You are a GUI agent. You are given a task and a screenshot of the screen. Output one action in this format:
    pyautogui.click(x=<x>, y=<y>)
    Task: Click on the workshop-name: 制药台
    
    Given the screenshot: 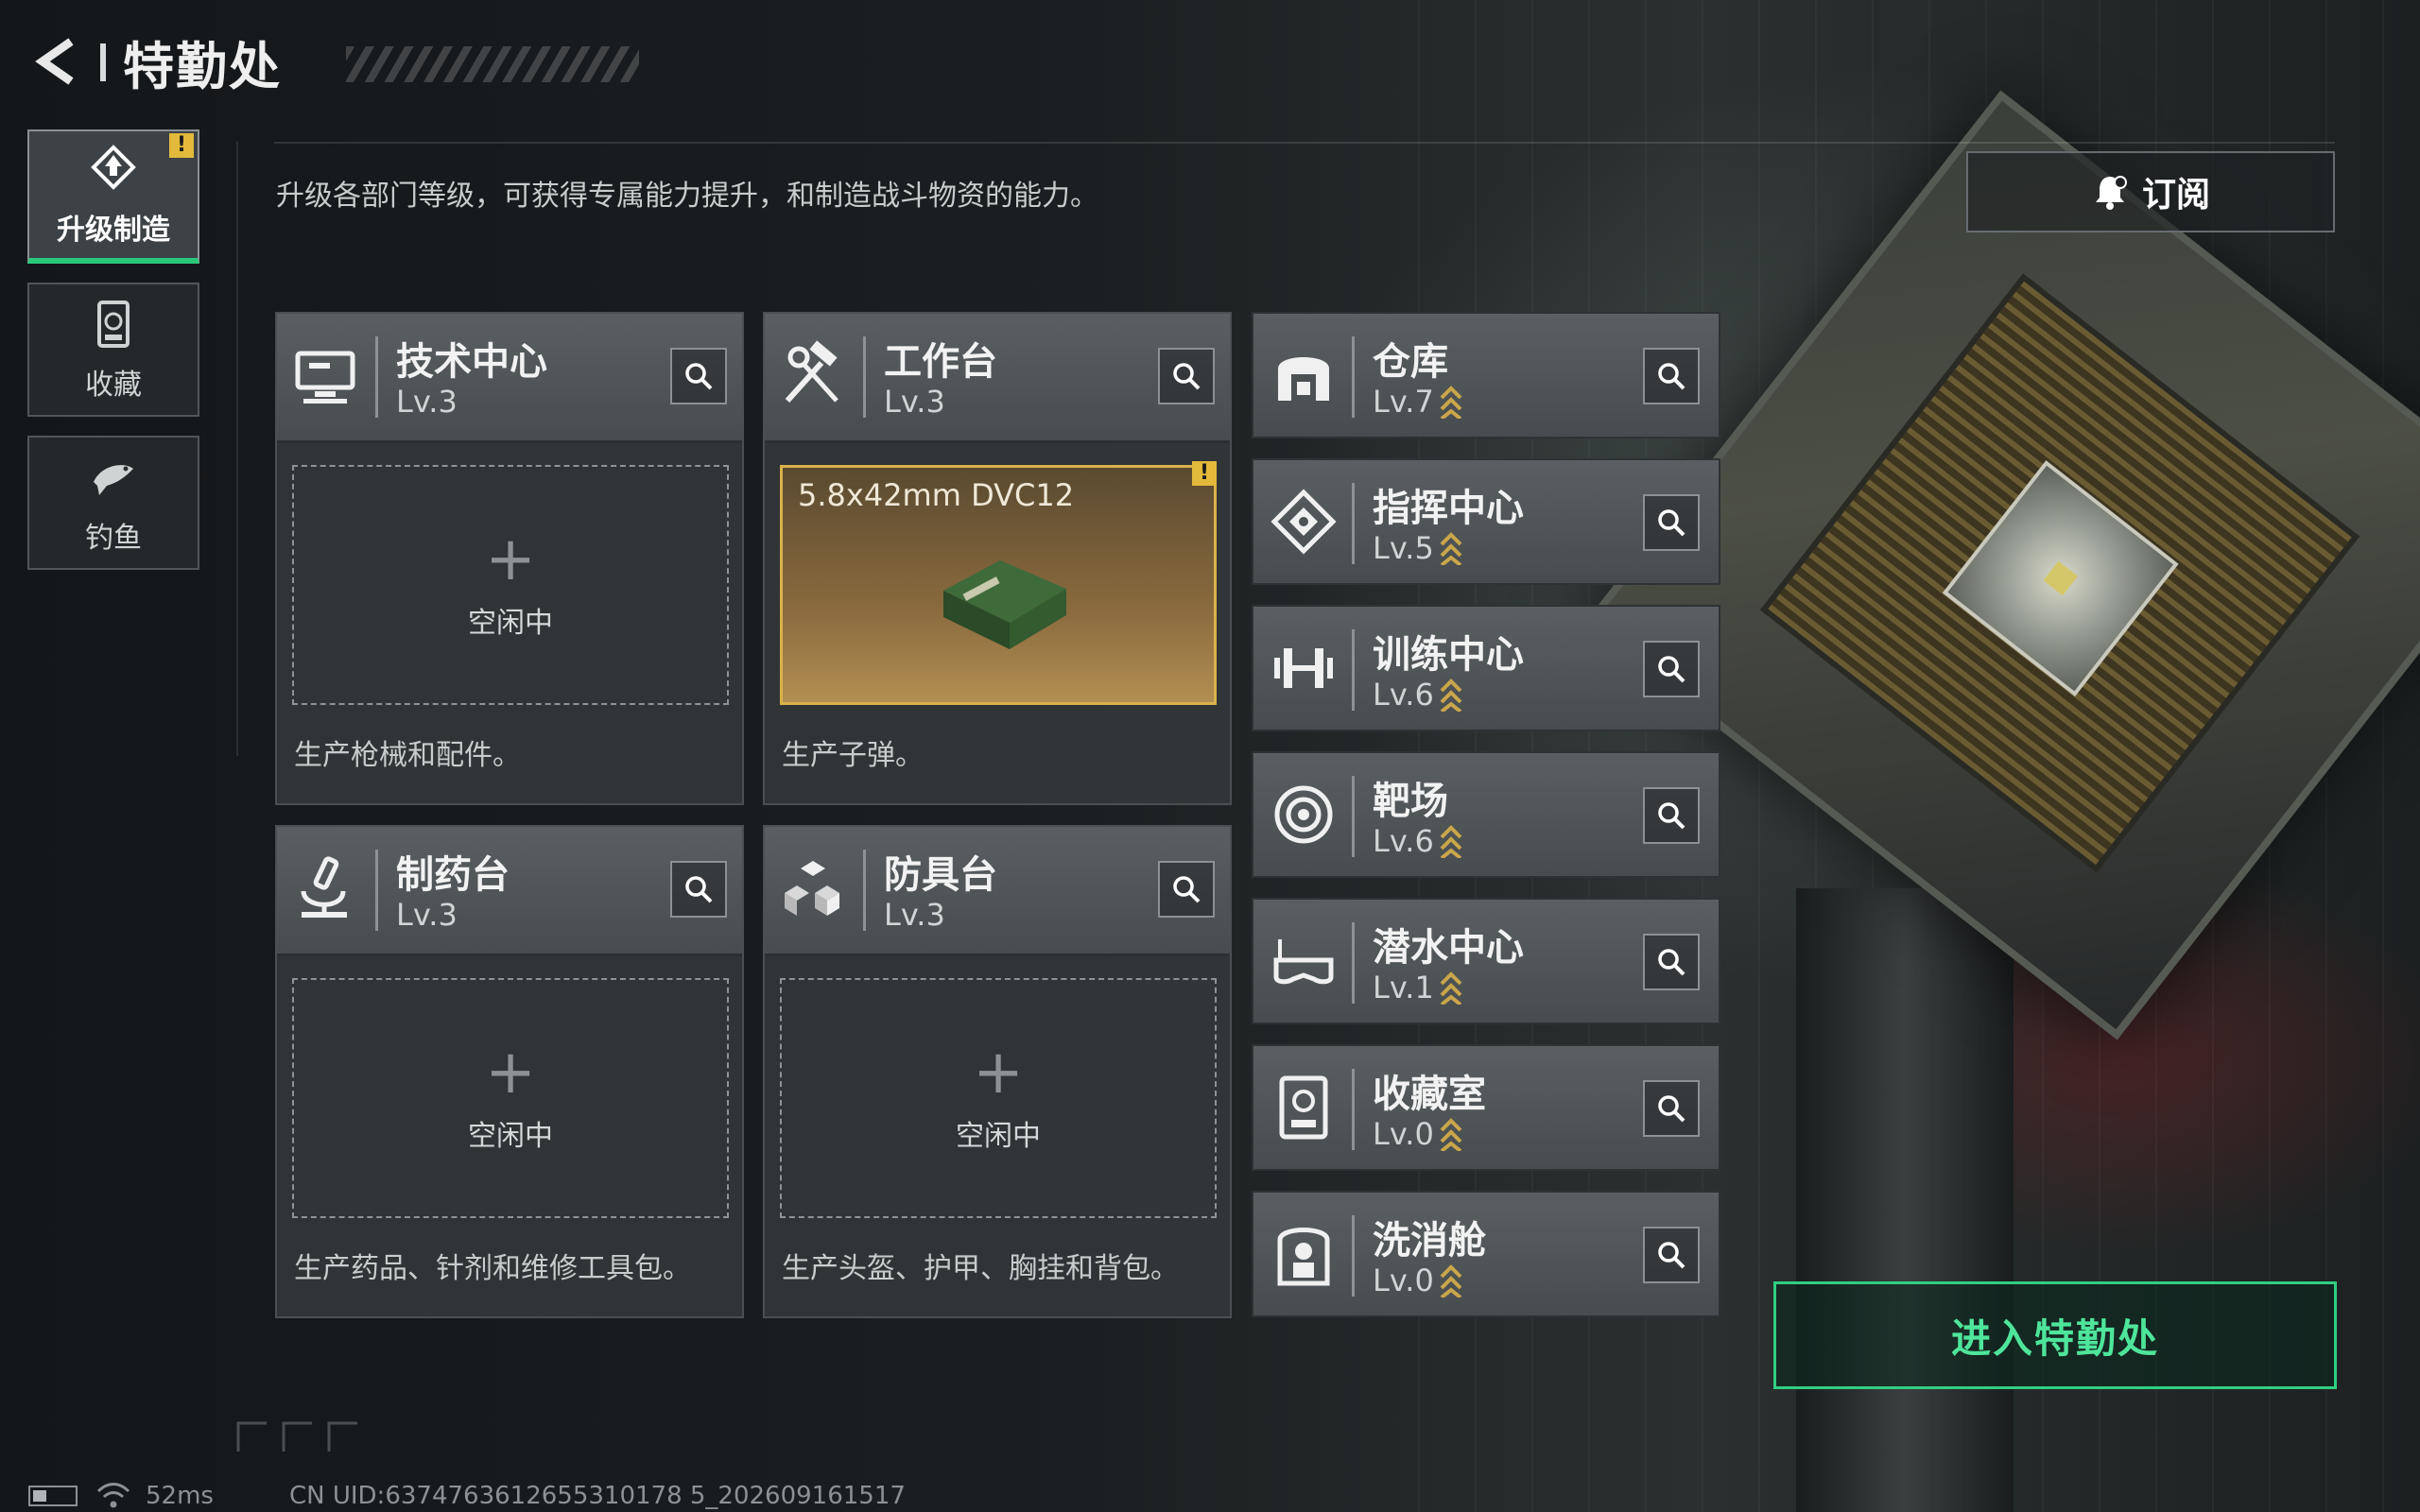 What is the action you would take?
    pyautogui.click(x=453, y=875)
    